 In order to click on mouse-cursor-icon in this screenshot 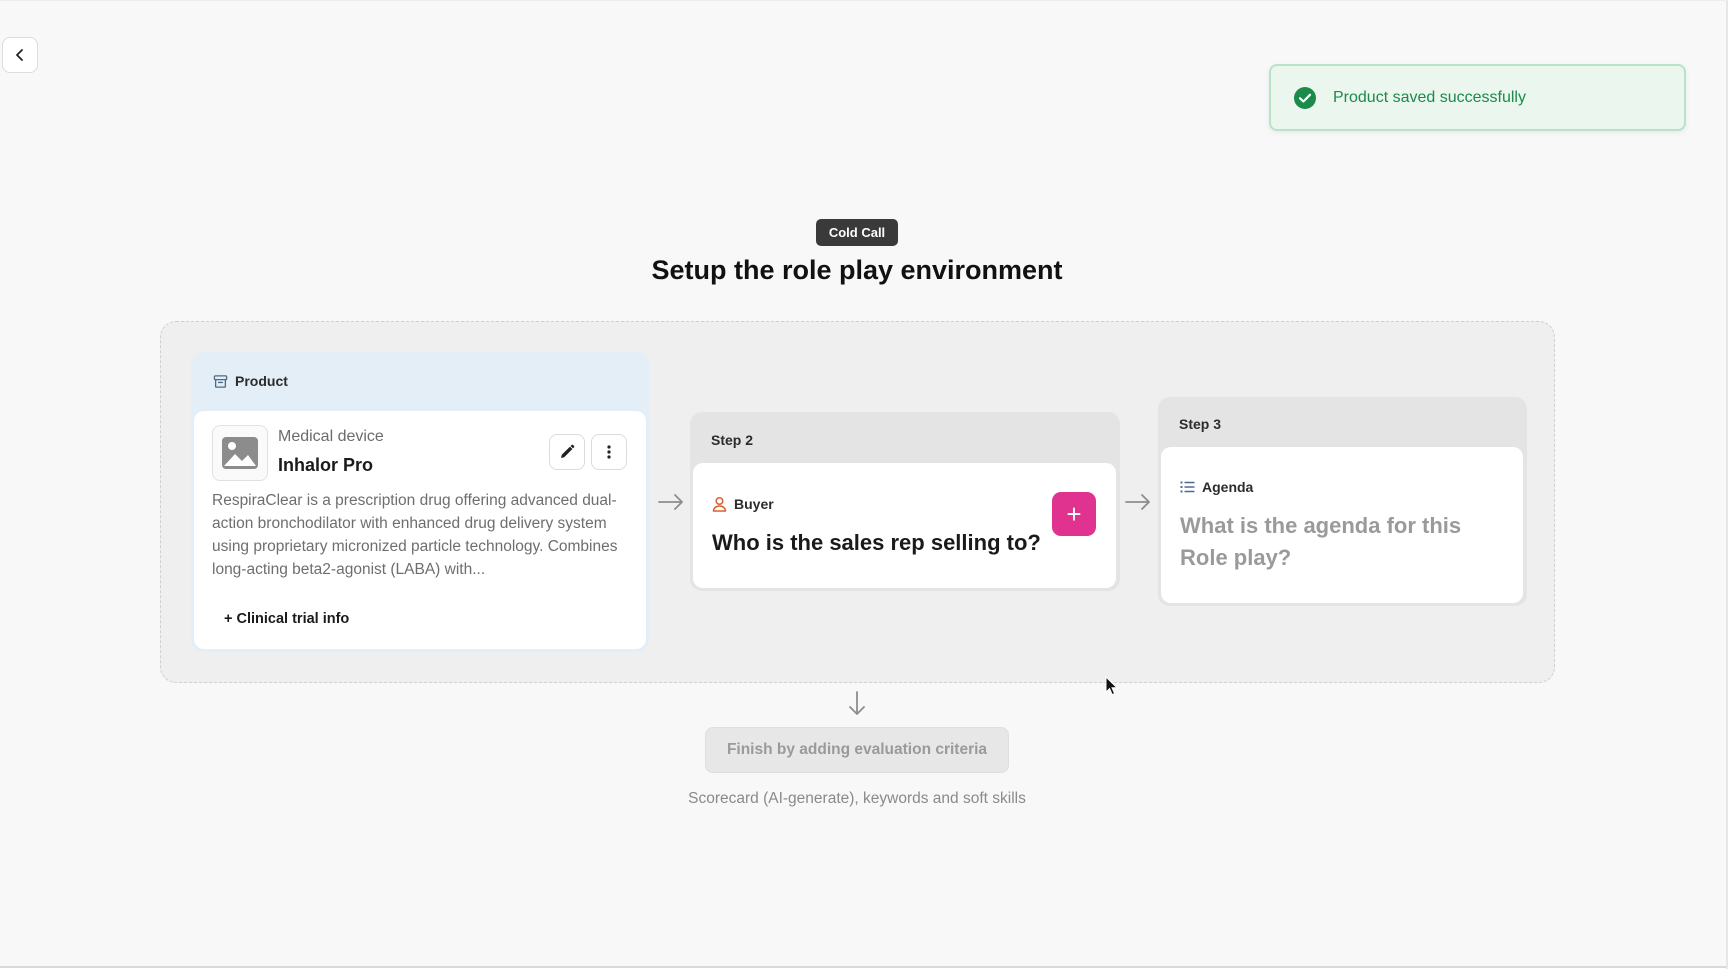, I will do `click(1112, 686)`.